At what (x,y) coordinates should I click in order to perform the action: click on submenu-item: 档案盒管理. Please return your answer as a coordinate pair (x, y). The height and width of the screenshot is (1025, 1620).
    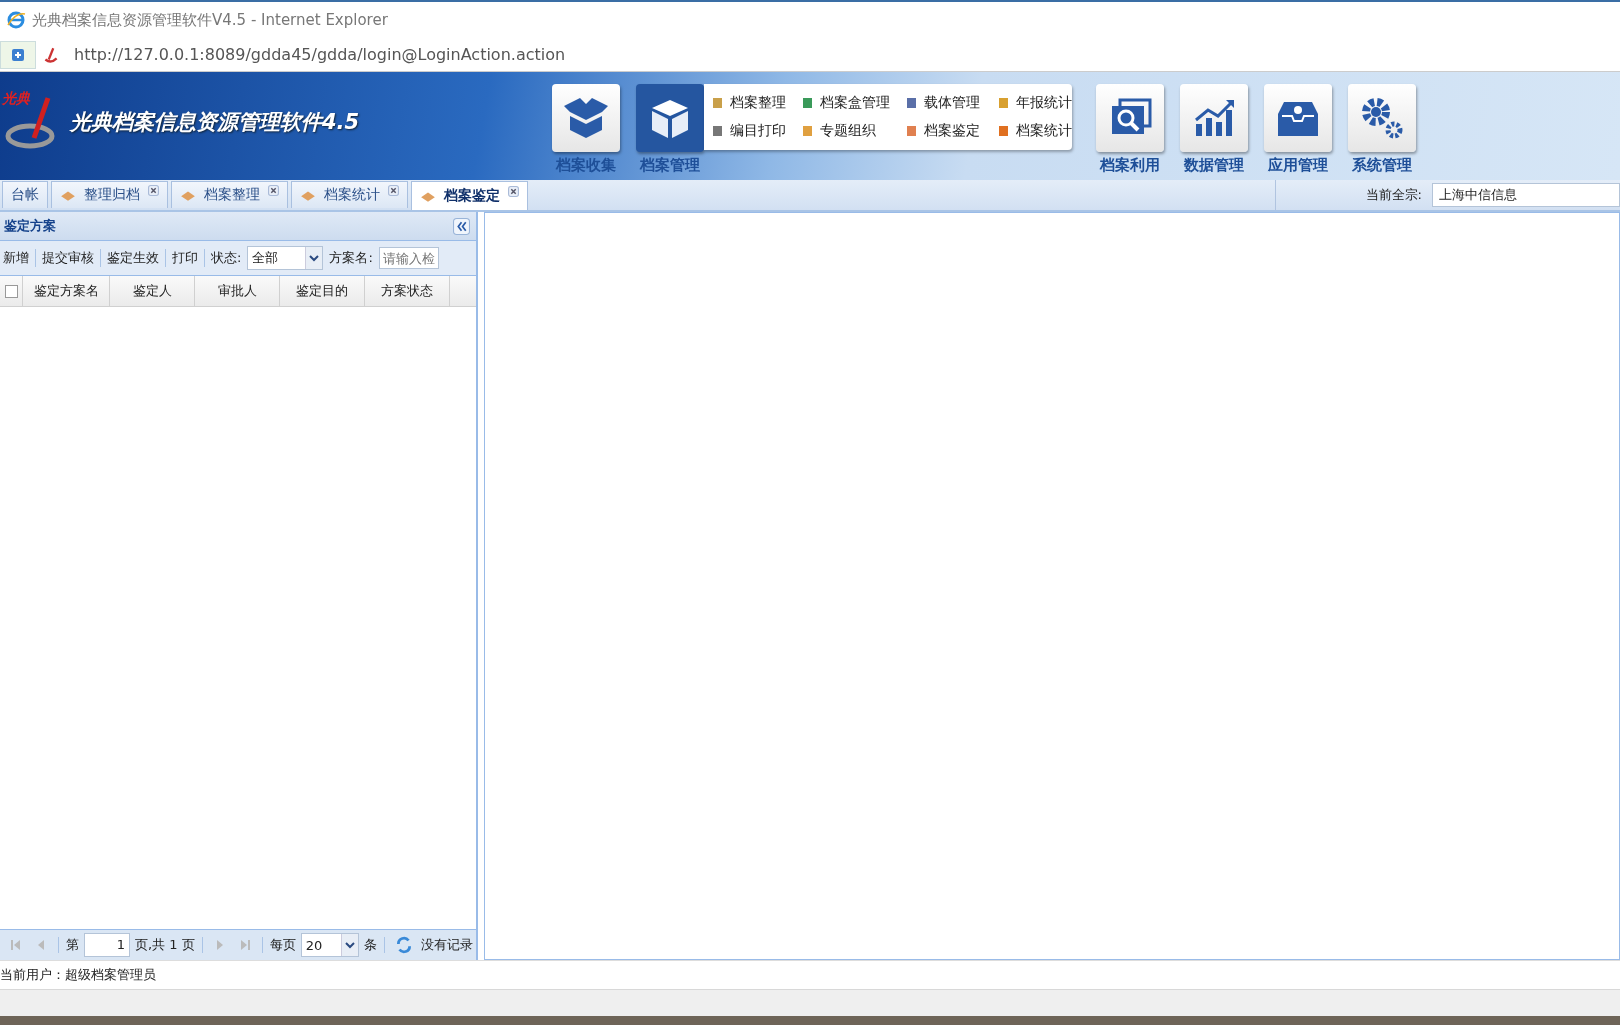
    Looking at the image, I should click on (854, 103).